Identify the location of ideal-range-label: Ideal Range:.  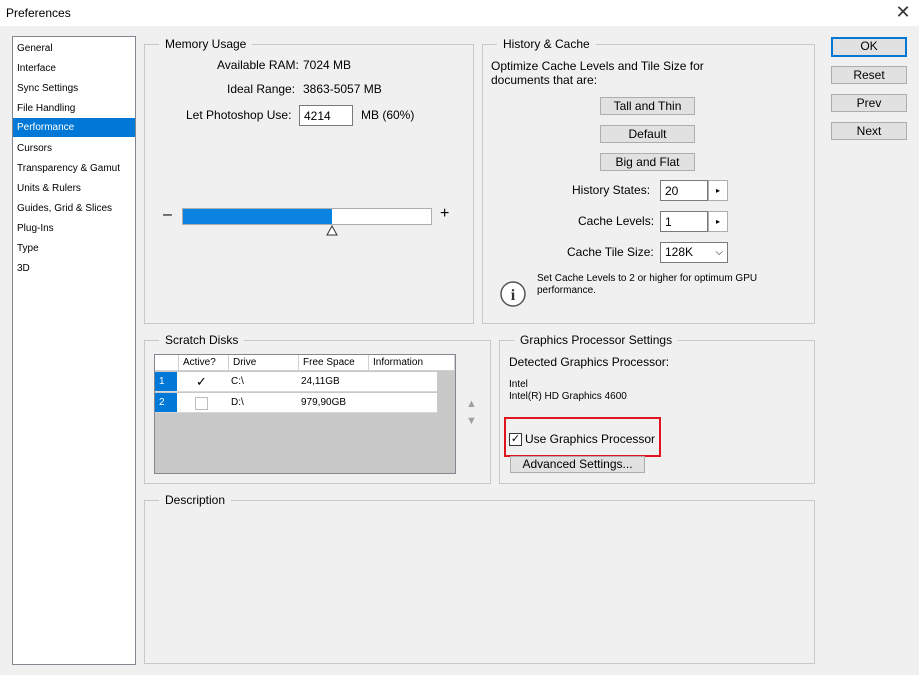
(261, 89).